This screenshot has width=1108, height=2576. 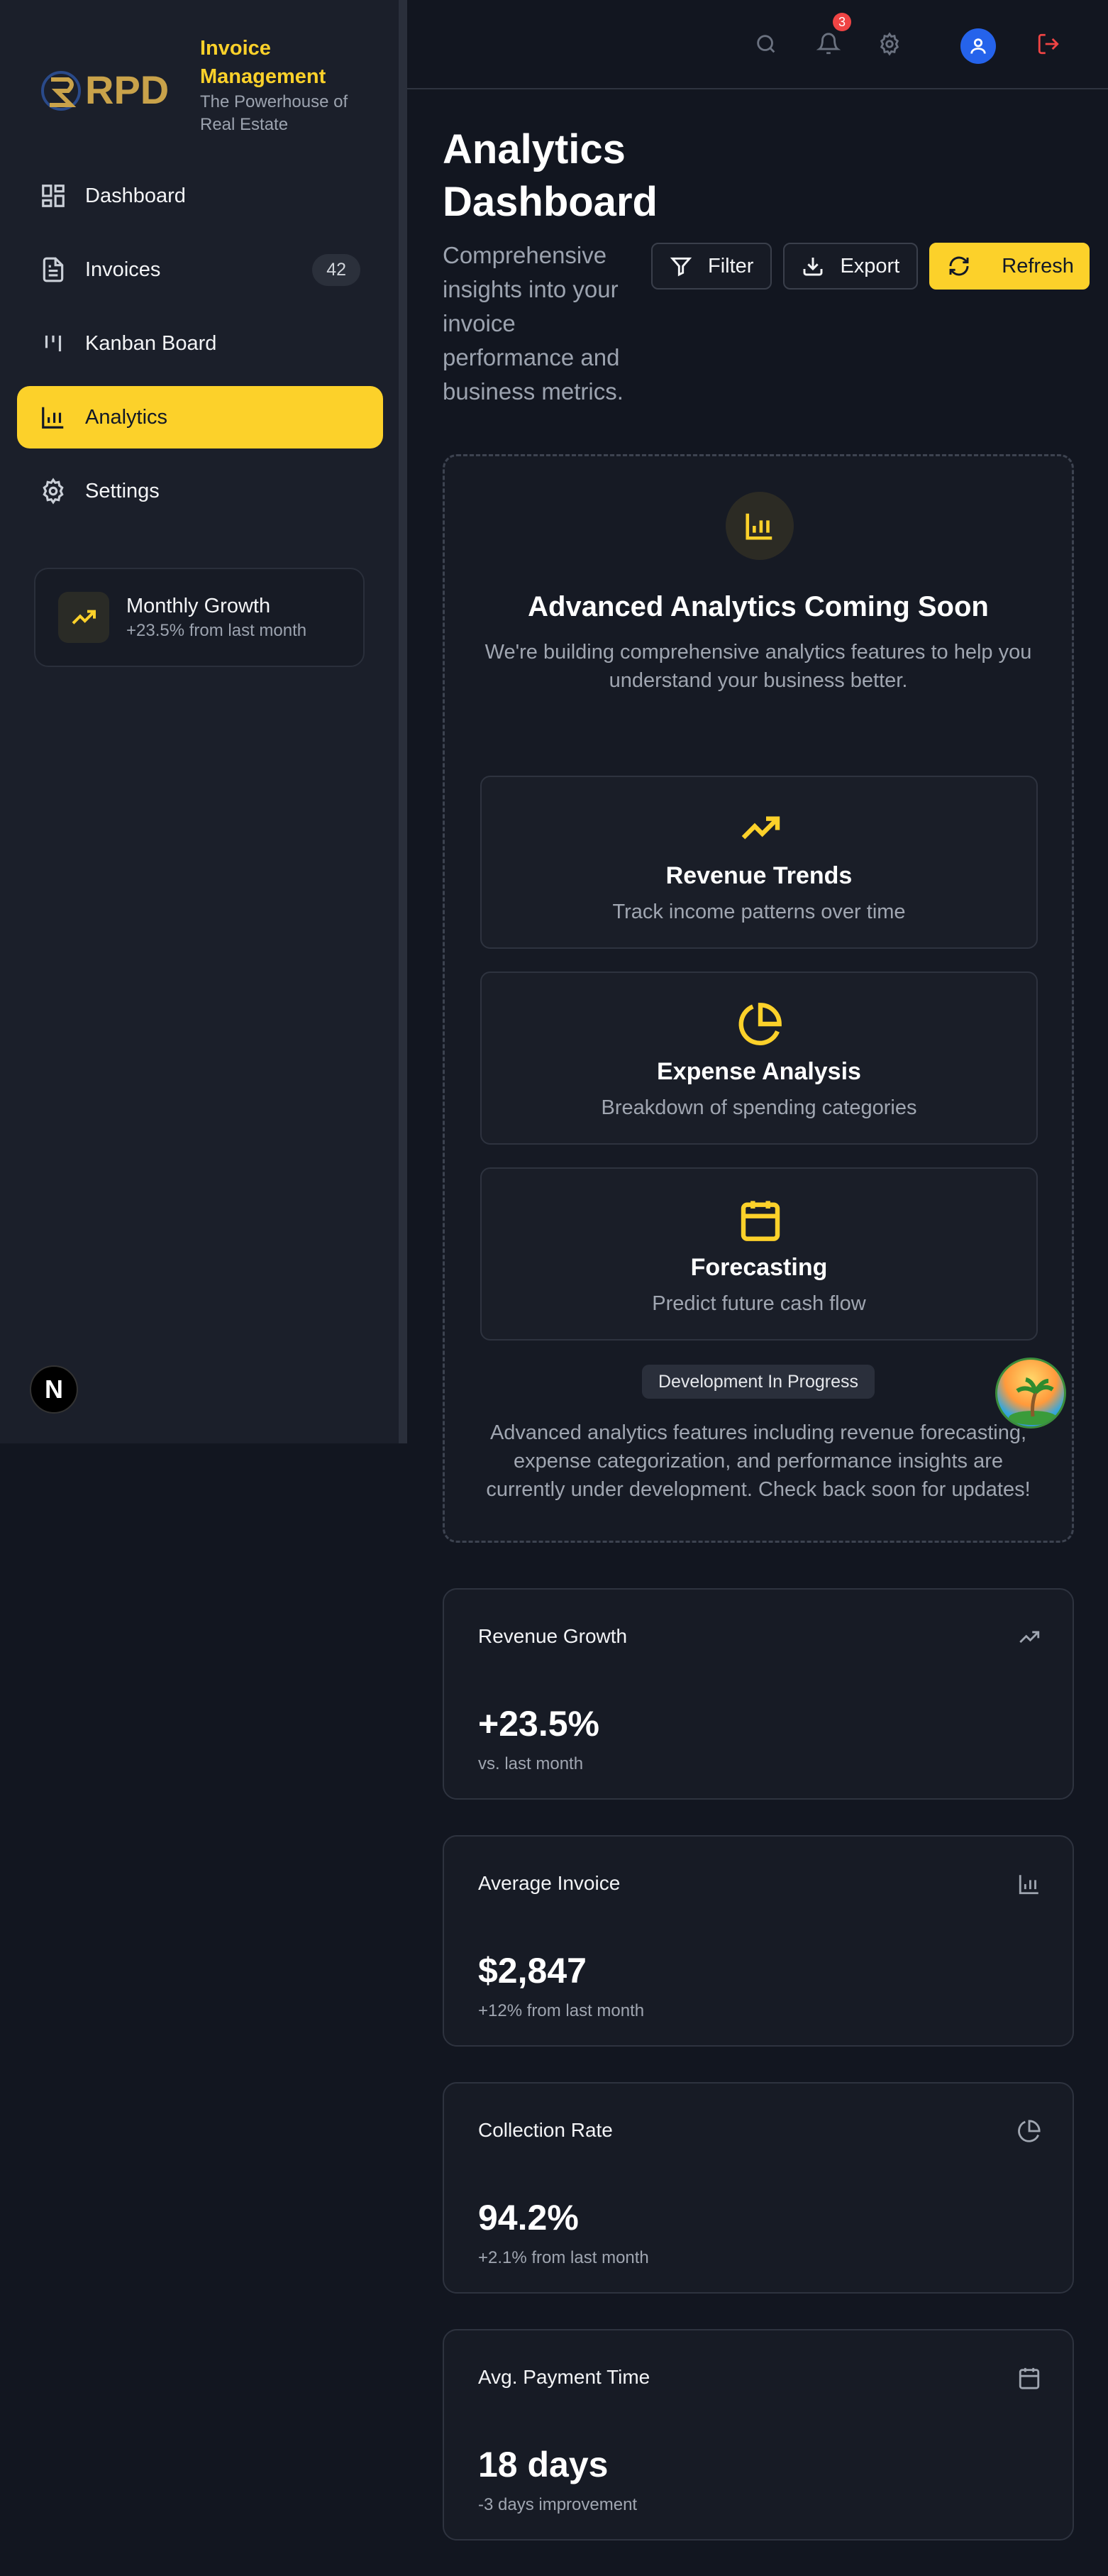 I want to click on stat-subtitle: vs. last month, so click(x=531, y=1763).